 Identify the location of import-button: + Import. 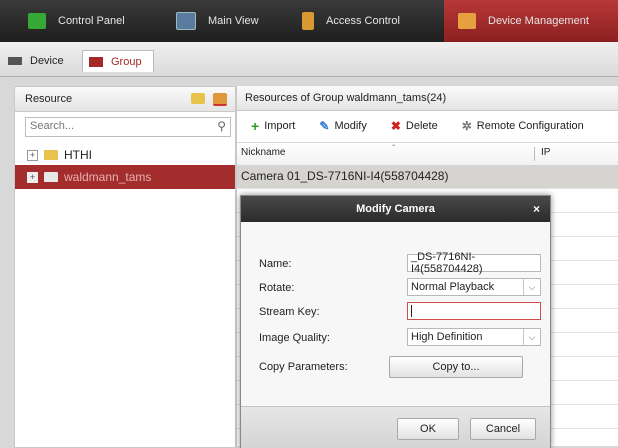
(273, 126).